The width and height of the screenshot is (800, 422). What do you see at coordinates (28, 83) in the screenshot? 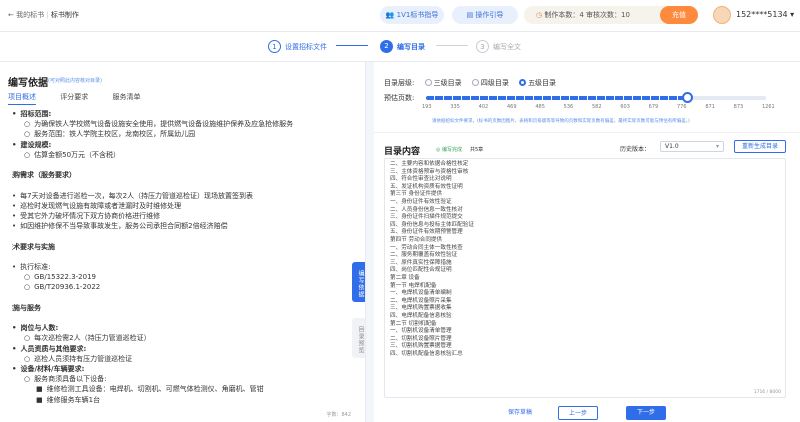
I see `basis-title: 编写依据` at bounding box center [28, 83].